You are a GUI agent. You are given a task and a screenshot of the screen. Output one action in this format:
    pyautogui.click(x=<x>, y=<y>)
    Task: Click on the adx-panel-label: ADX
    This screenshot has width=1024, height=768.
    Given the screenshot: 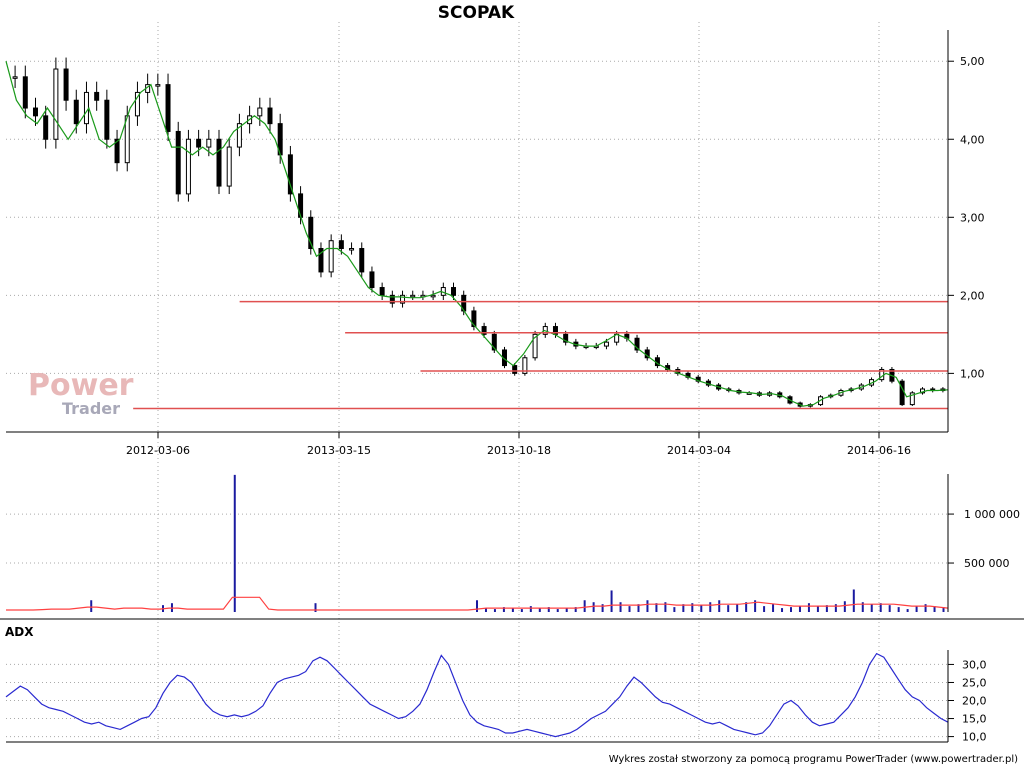 What is the action you would take?
    pyautogui.click(x=19, y=632)
    